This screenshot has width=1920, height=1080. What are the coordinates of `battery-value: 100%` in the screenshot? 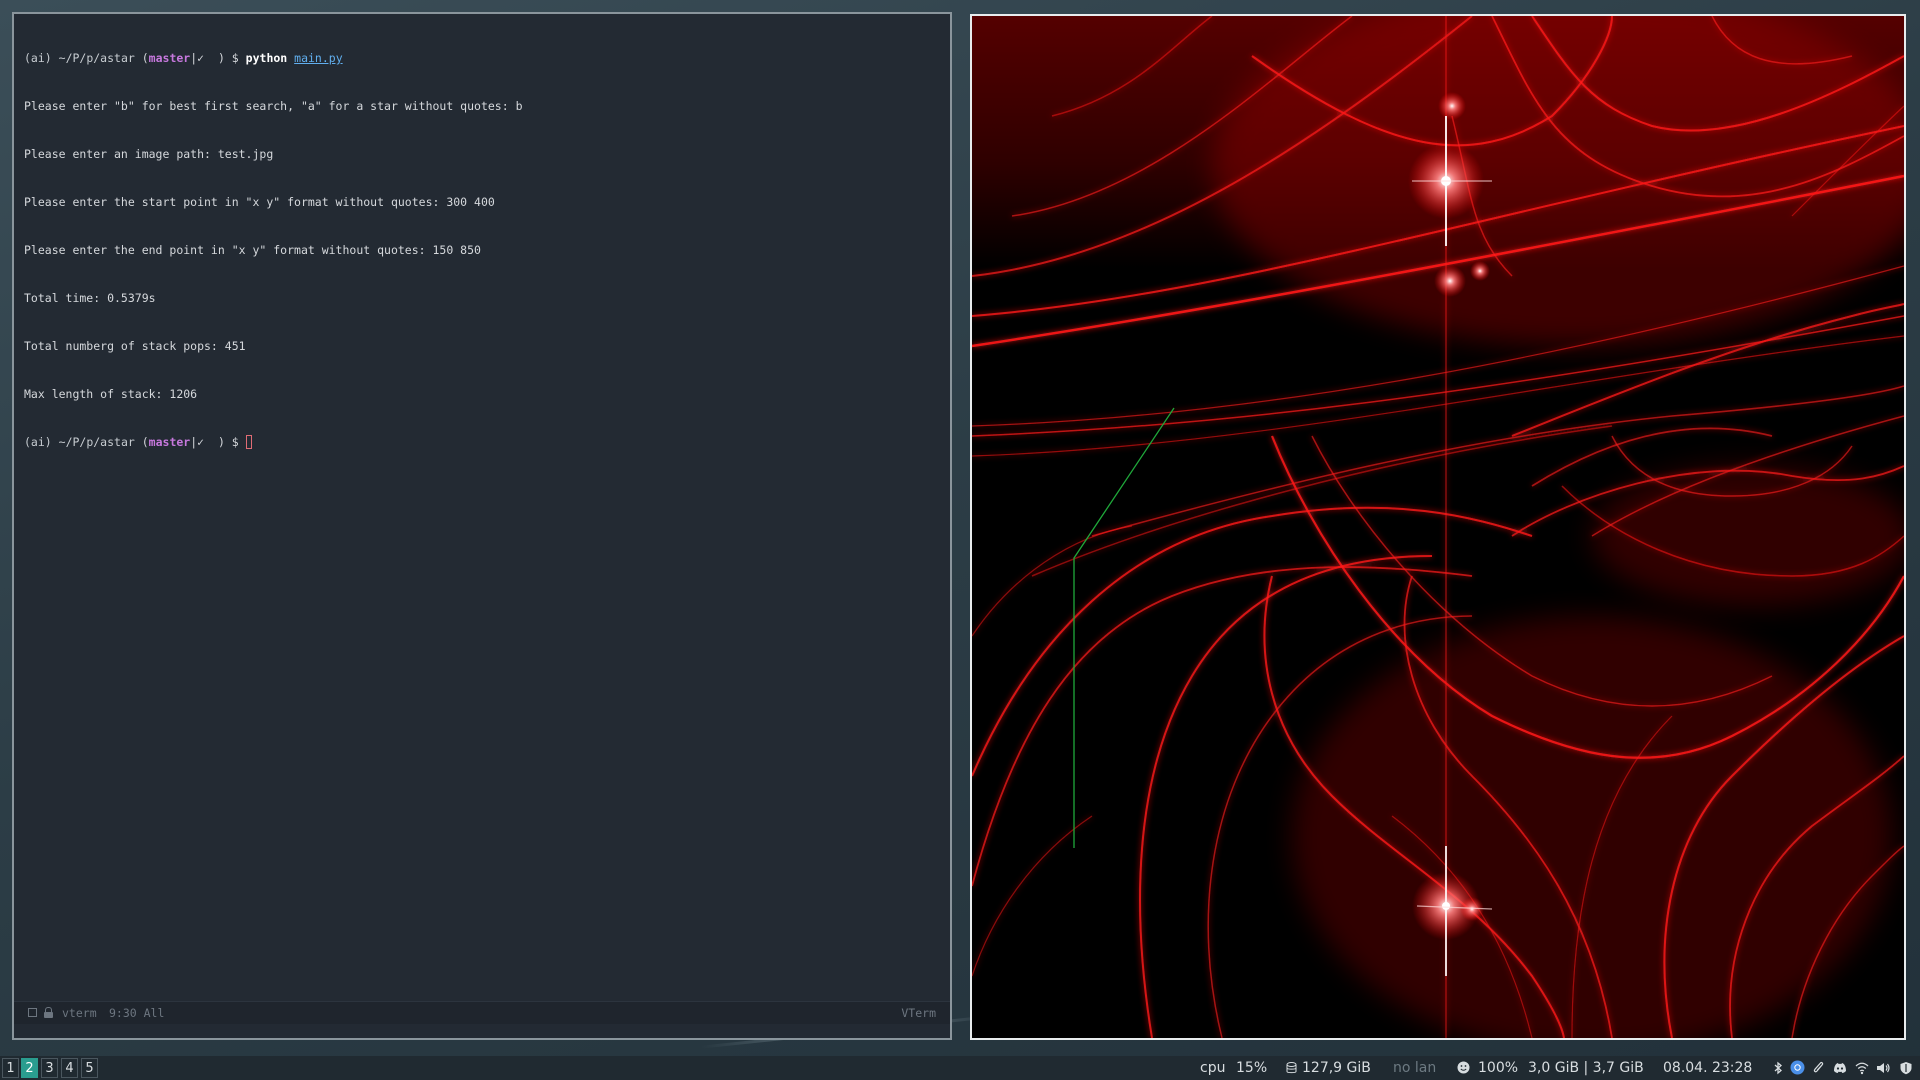 It's located at (1498, 1068).